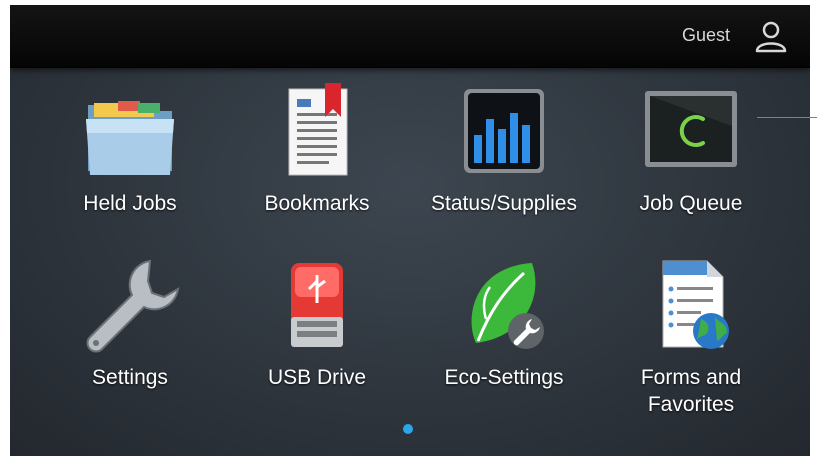 Image resolution: width=817 pixels, height=456 pixels. What do you see at coordinates (507, 306) in the screenshot?
I see `leaf-wrench-icon` at bounding box center [507, 306].